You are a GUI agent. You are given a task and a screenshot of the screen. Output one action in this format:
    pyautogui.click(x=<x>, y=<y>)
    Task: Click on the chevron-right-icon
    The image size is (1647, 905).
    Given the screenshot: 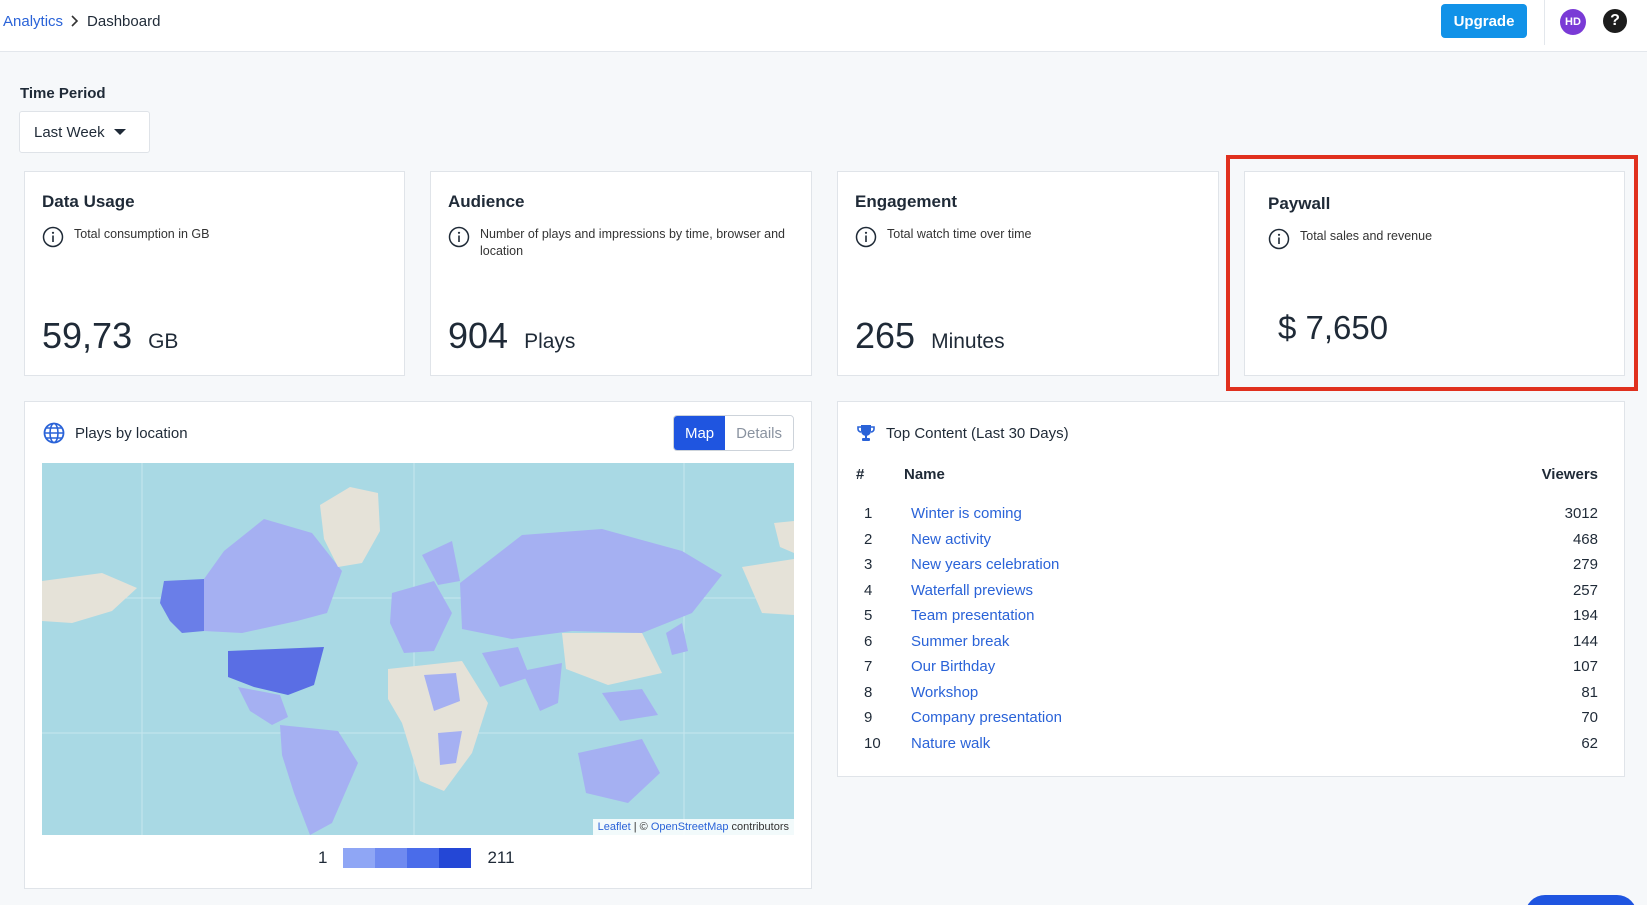 What is the action you would take?
    pyautogui.click(x=75, y=22)
    